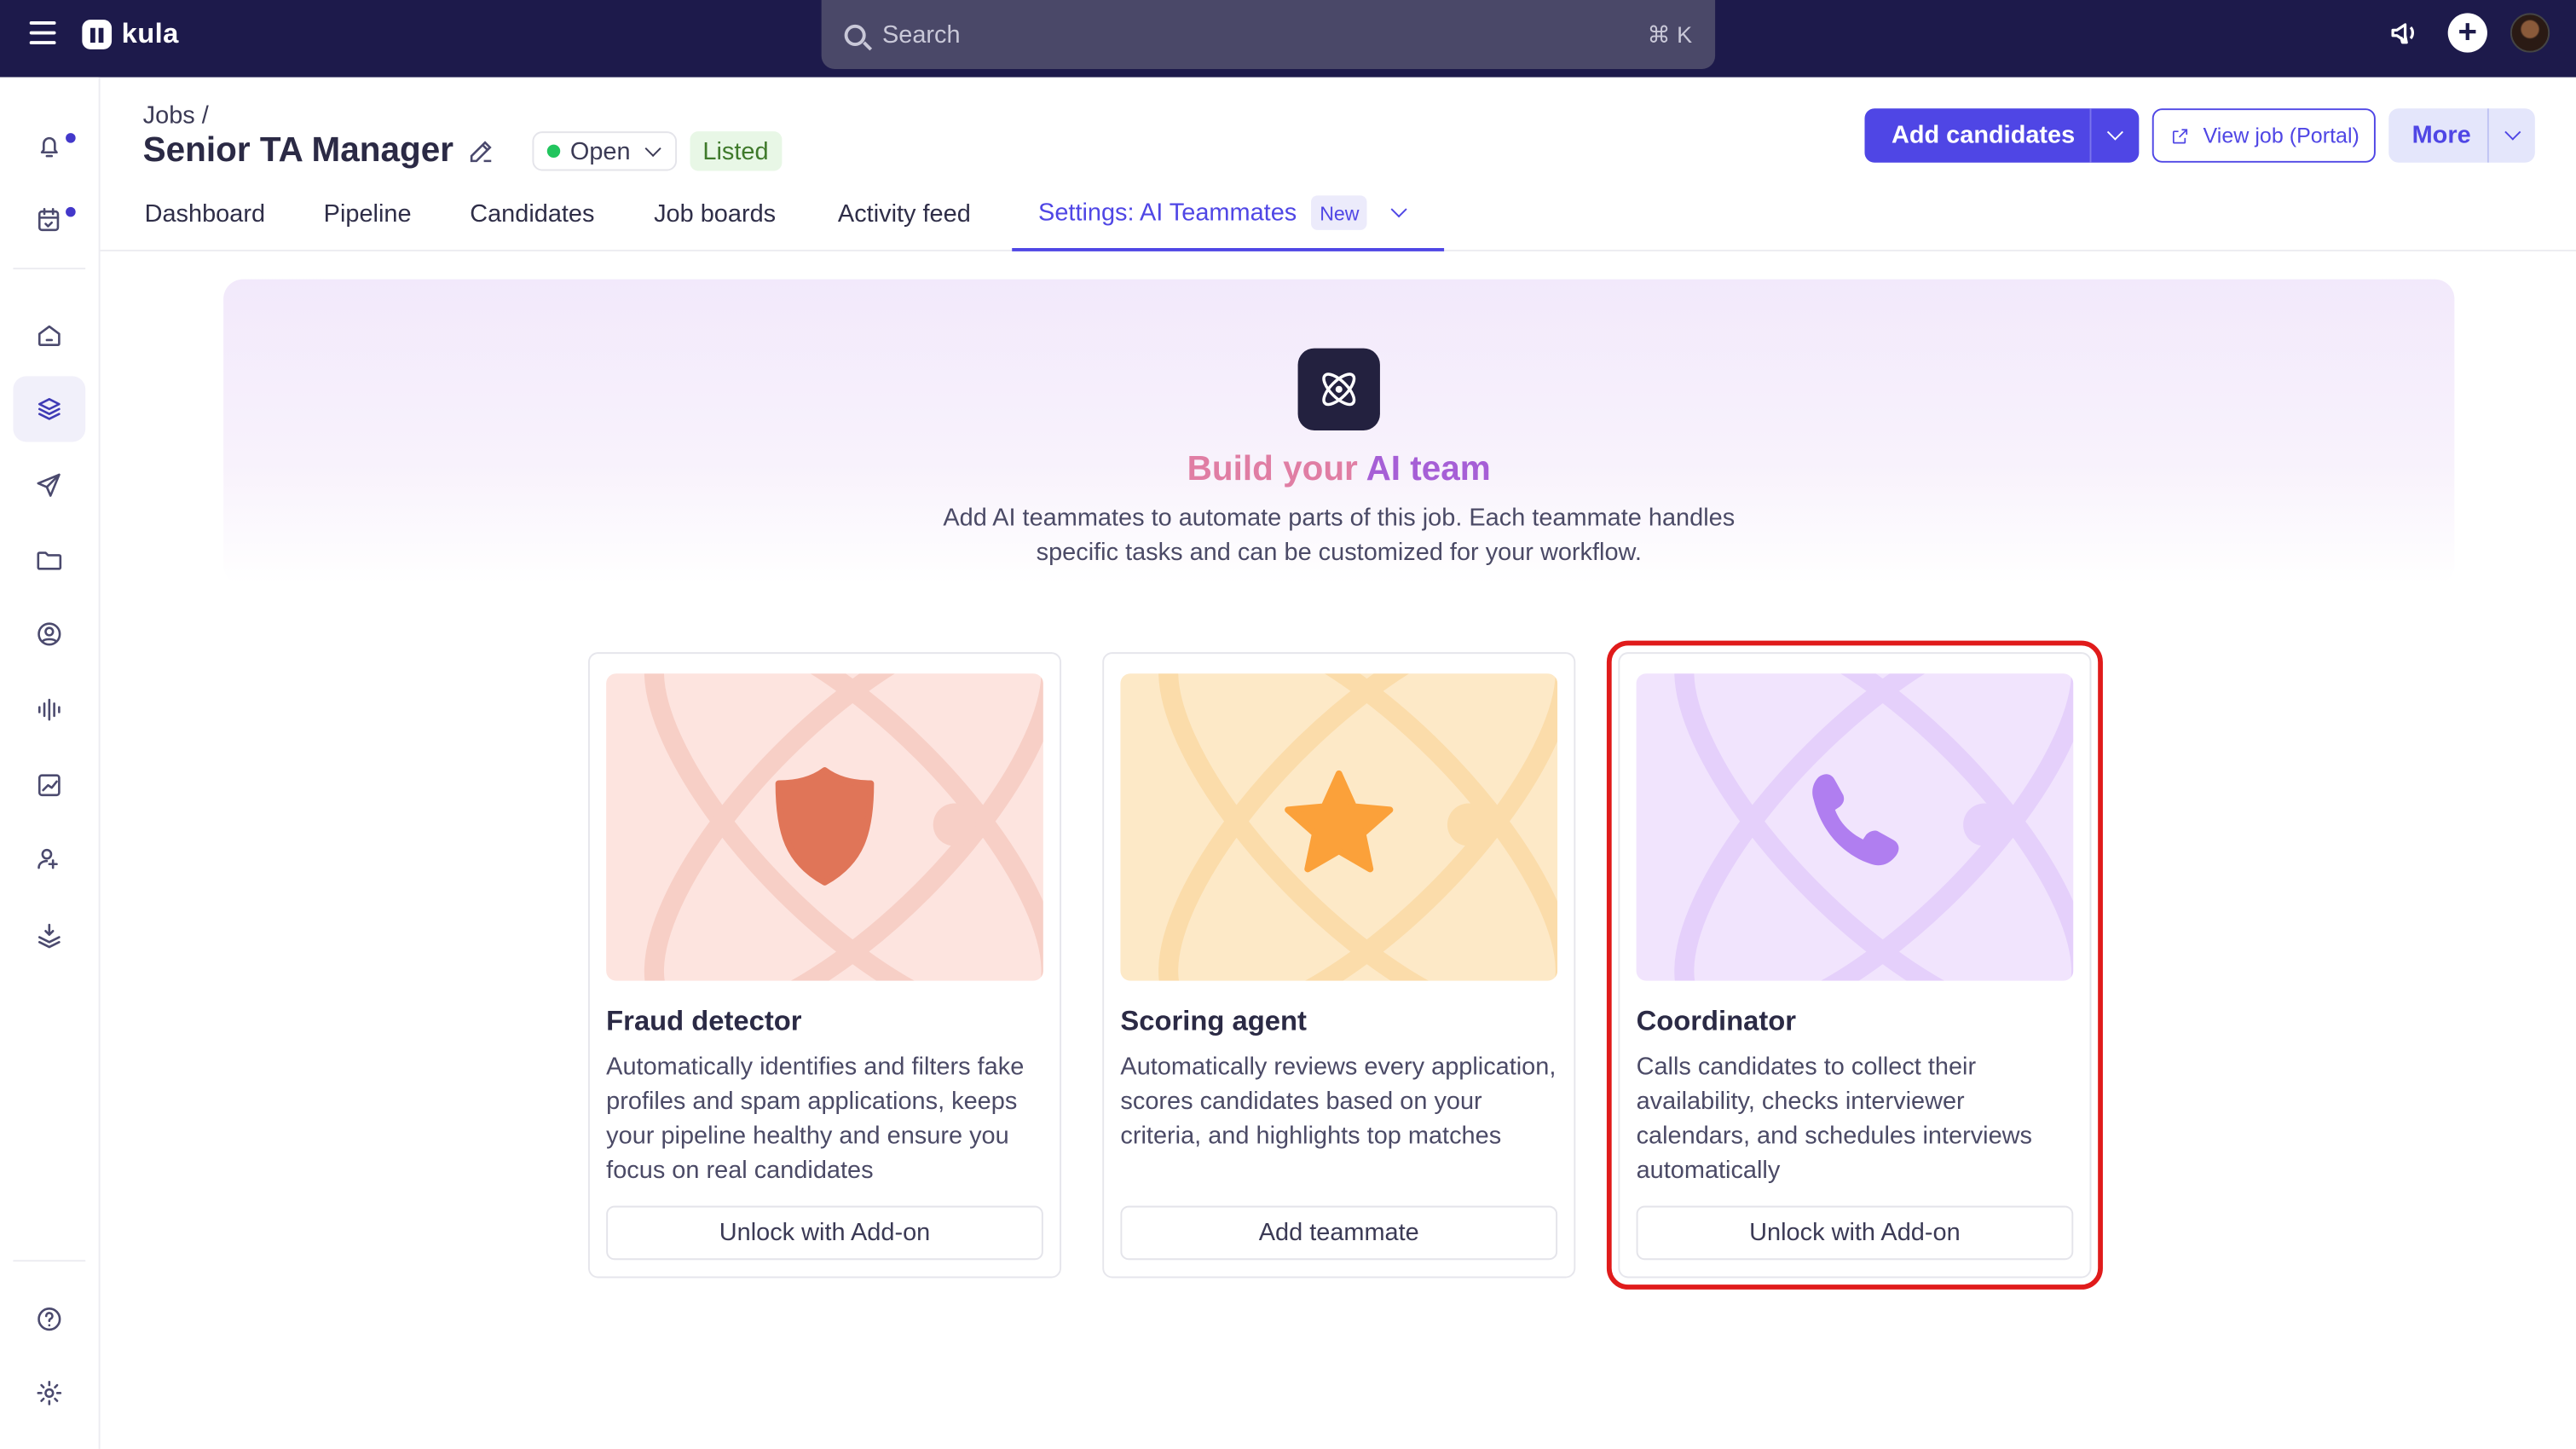  What do you see at coordinates (49, 409) in the screenshot?
I see `jobs-icon` at bounding box center [49, 409].